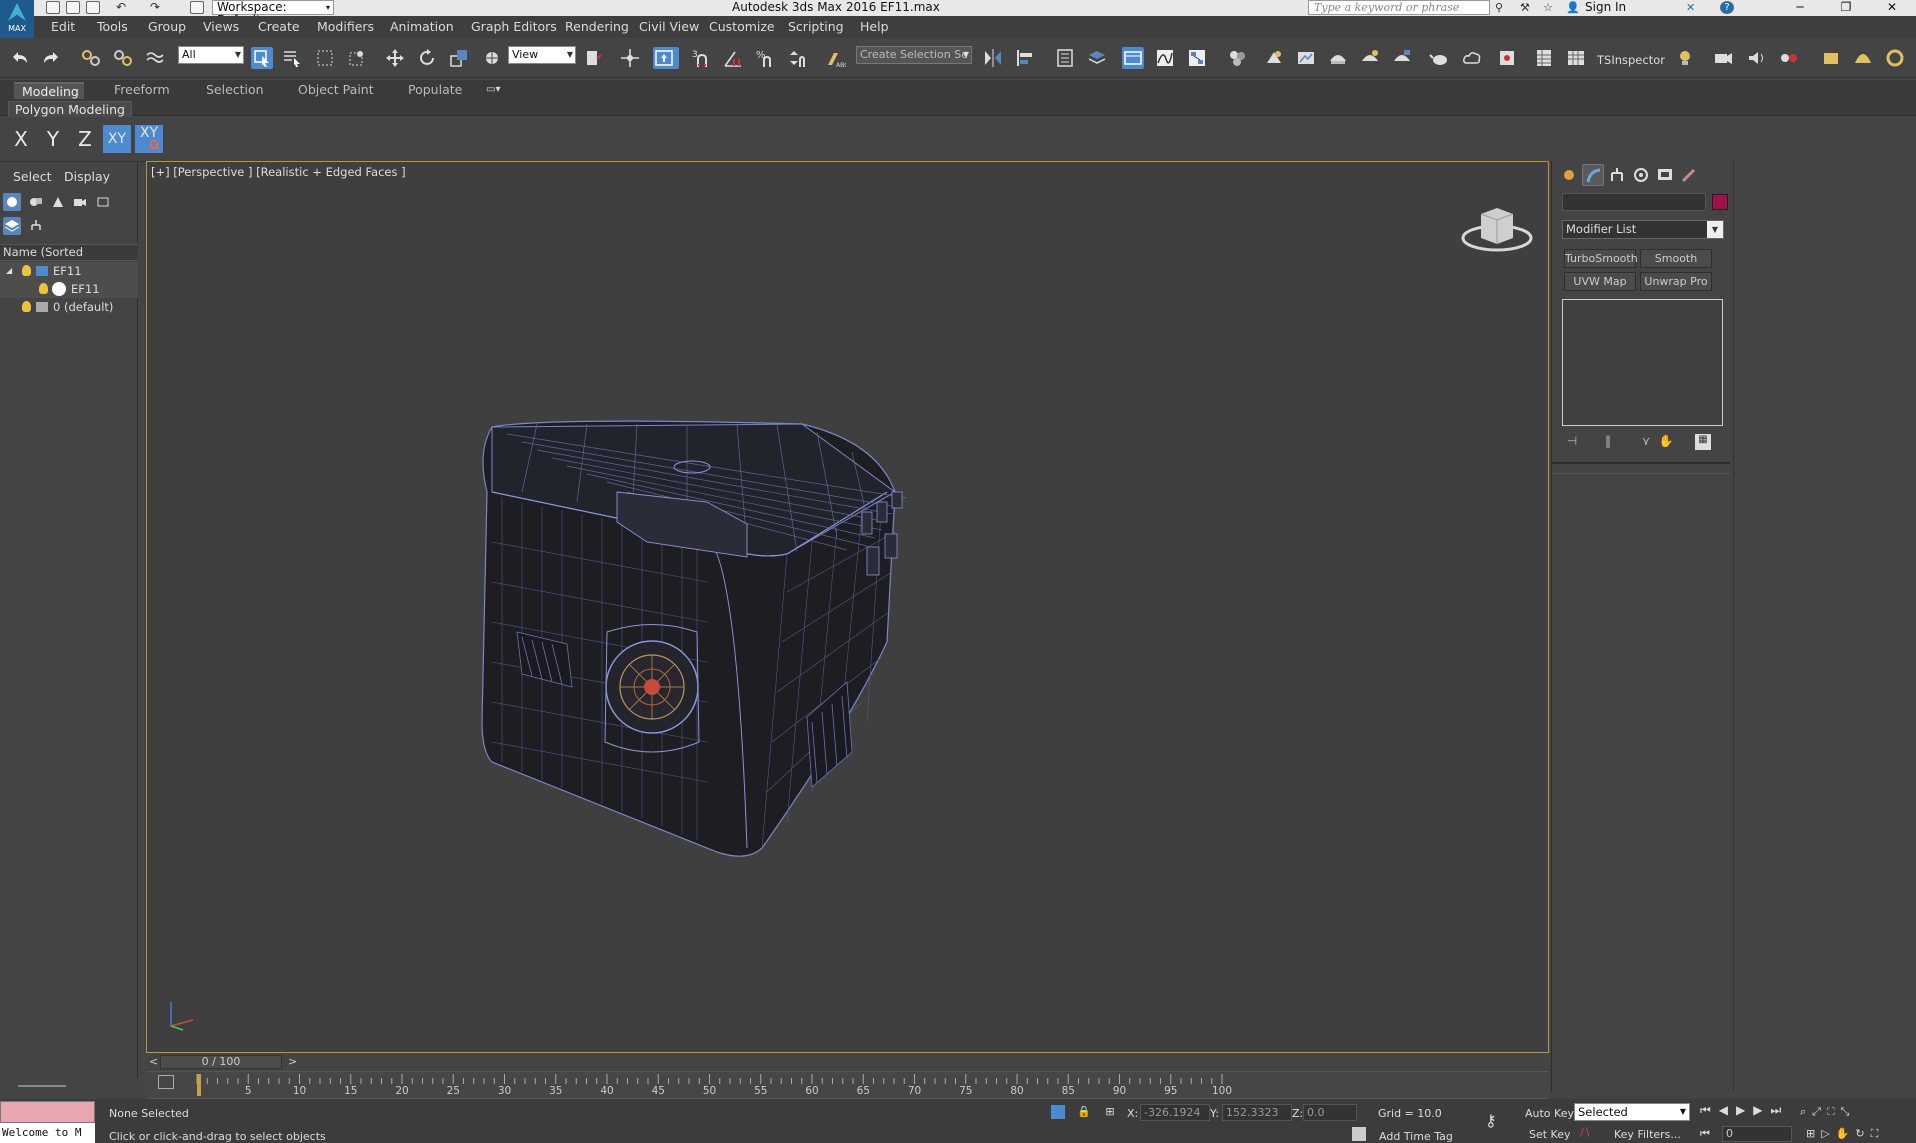 Image resolution: width=1916 pixels, height=1143 pixels. I want to click on current-frame-field: 0, so click(1757, 1134).